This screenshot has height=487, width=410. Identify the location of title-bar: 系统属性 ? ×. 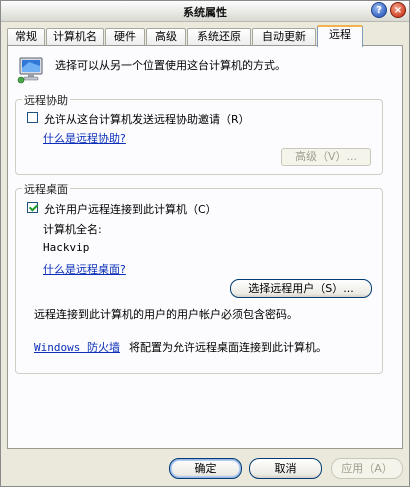
(205, 11).